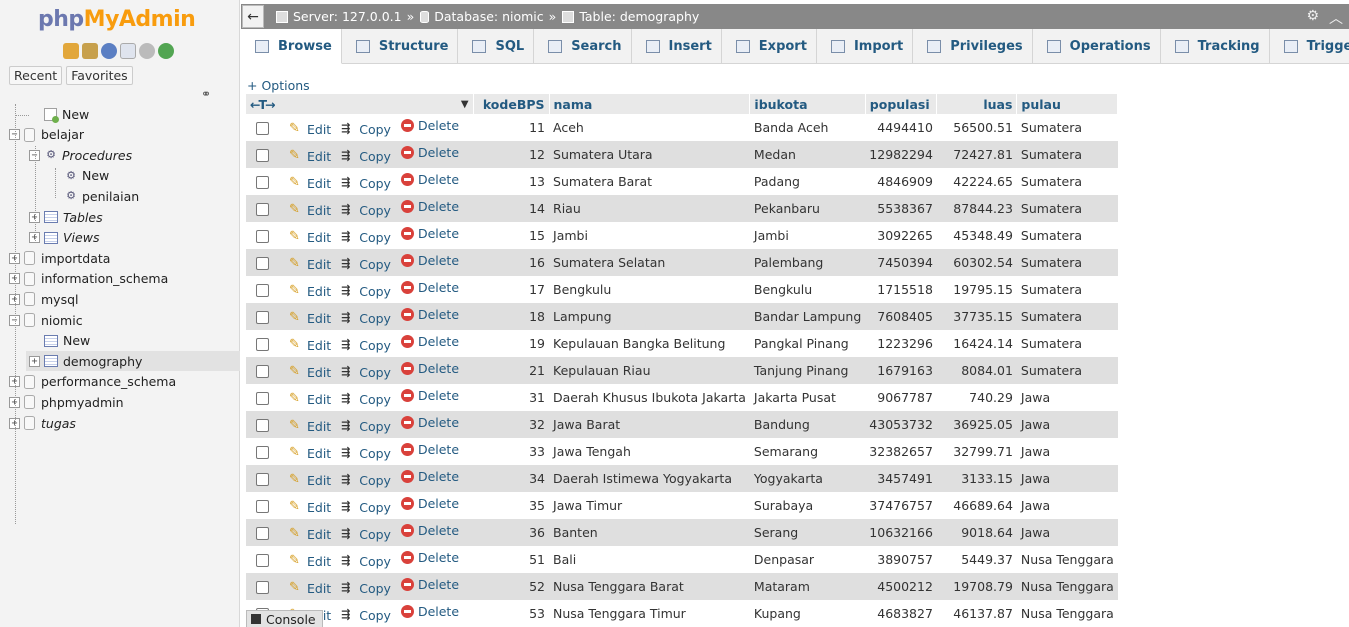  Describe the element at coordinates (901, 154) in the screenshot. I see `cell-populasi: 12982294` at that location.